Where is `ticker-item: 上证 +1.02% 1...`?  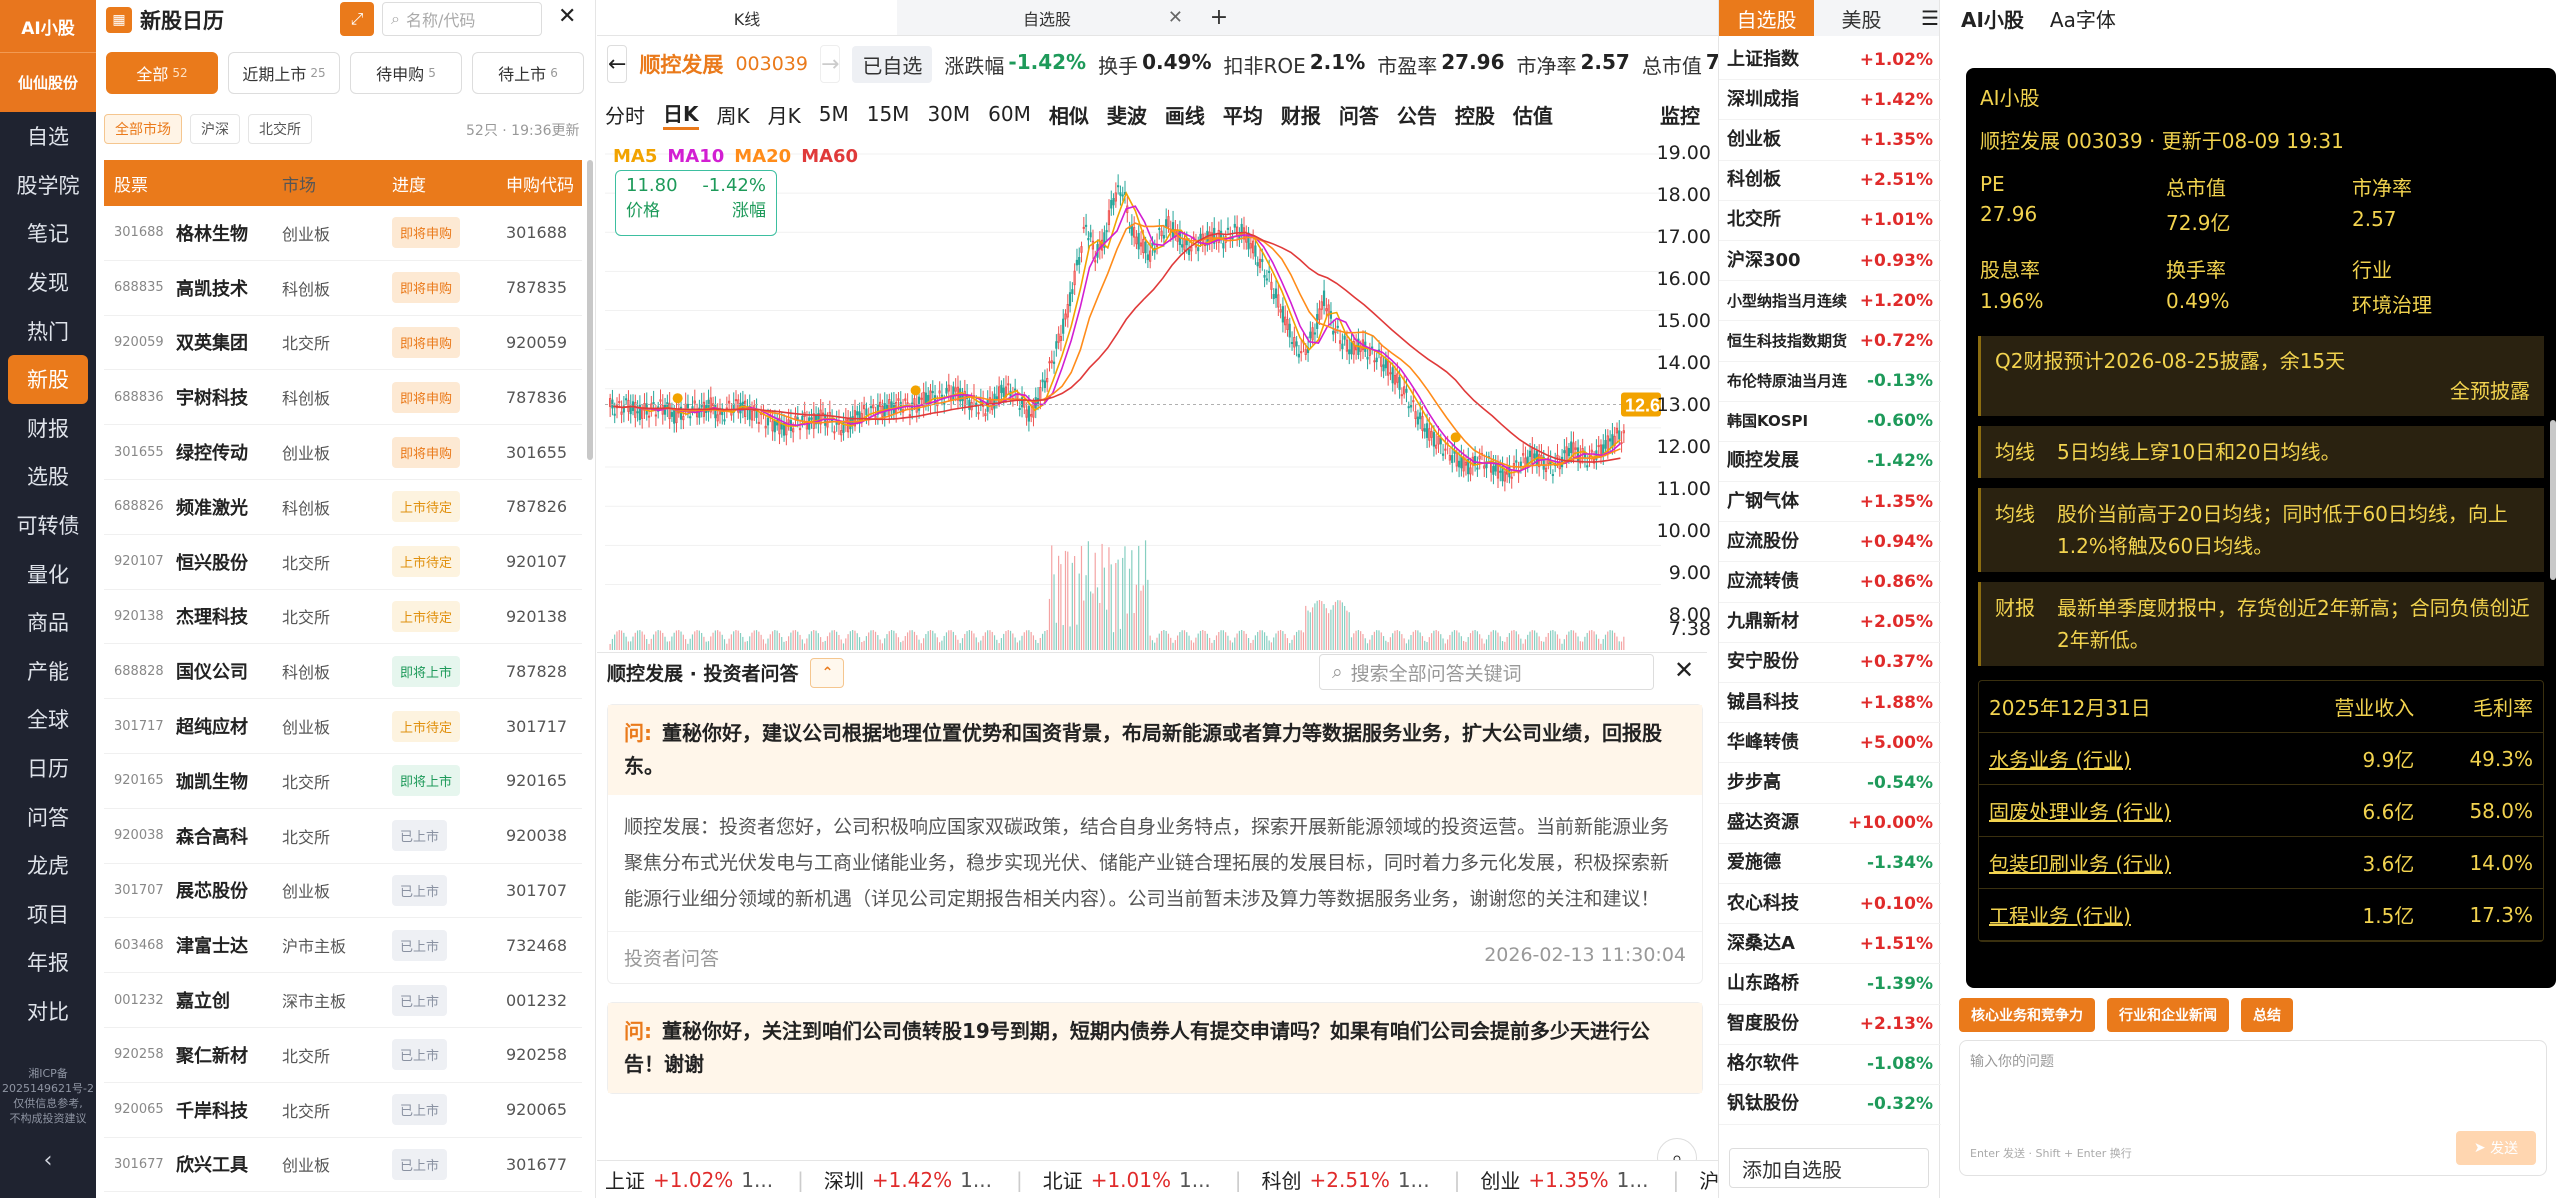 ticker-item: 上证 +1.02% 1... is located at coordinates (689, 1179).